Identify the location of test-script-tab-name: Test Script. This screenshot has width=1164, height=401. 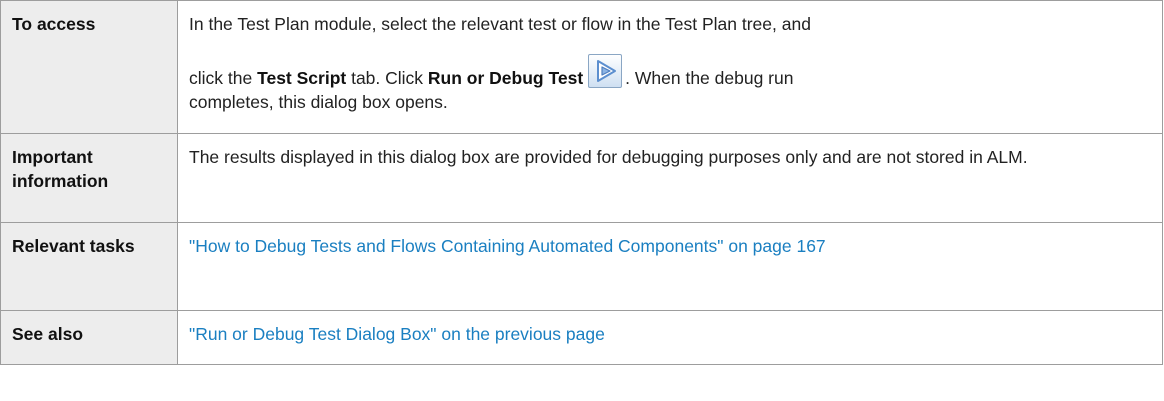
(302, 78).